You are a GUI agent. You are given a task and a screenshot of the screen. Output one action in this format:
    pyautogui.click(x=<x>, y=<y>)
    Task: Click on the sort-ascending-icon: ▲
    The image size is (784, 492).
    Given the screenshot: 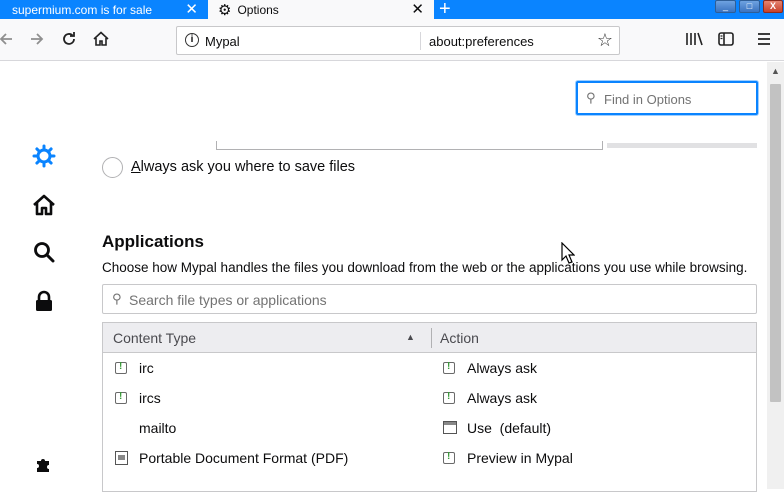 What is the action you would take?
    pyautogui.click(x=410, y=337)
    